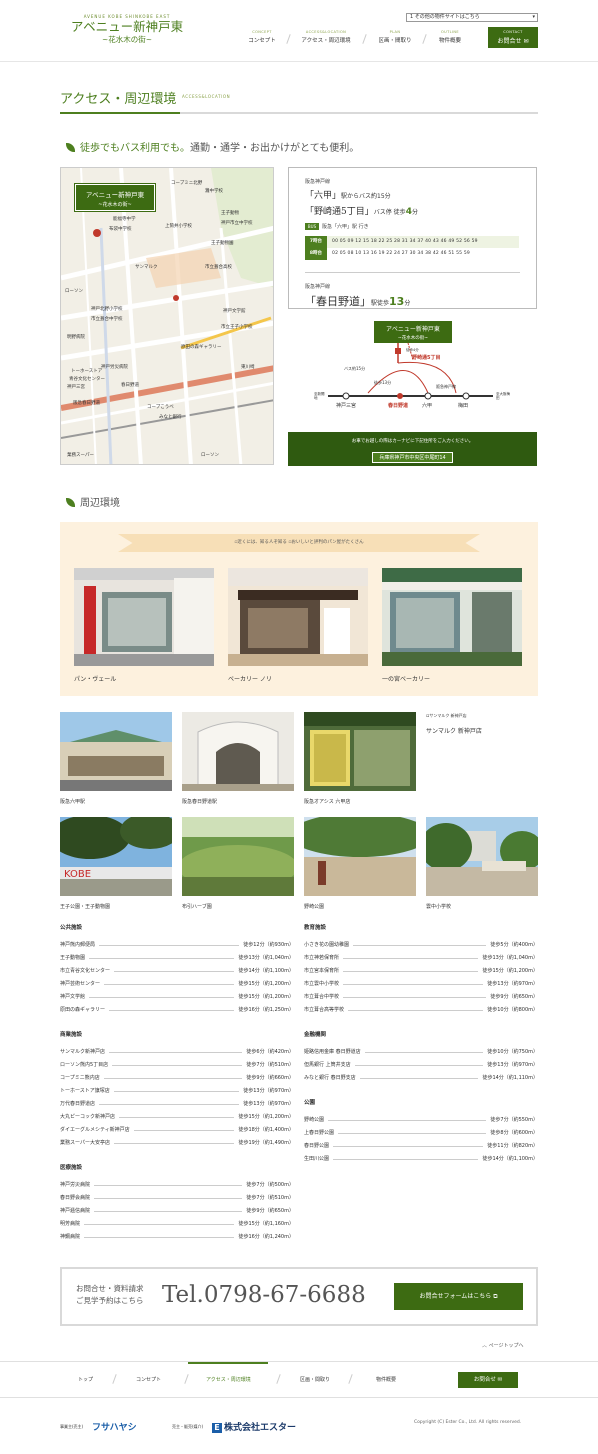 The width and height of the screenshot is (598, 1454). Describe the element at coordinates (446, 386) in the screenshot. I see `route-line: 阪急神戸線` at that location.